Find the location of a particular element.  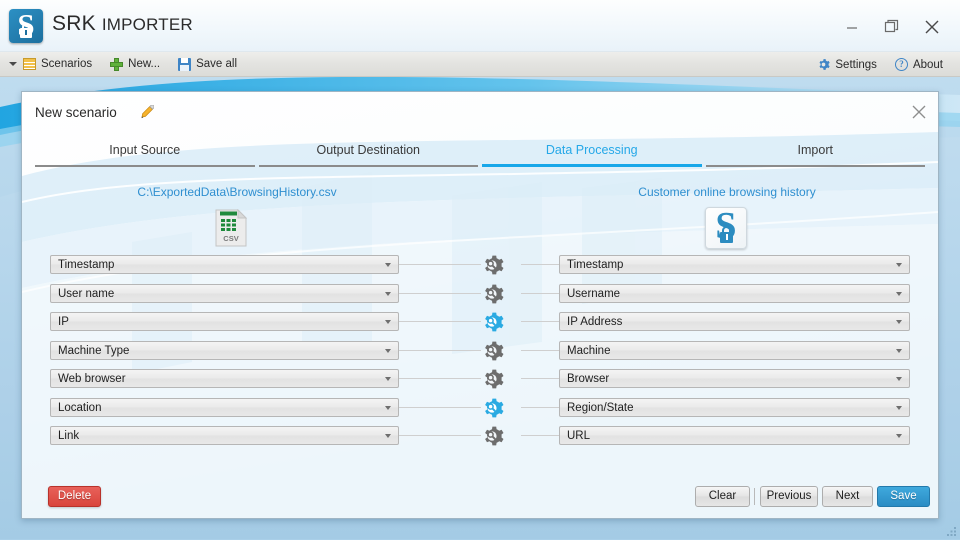

target-field-select-1: Username is located at coordinates (734, 293).